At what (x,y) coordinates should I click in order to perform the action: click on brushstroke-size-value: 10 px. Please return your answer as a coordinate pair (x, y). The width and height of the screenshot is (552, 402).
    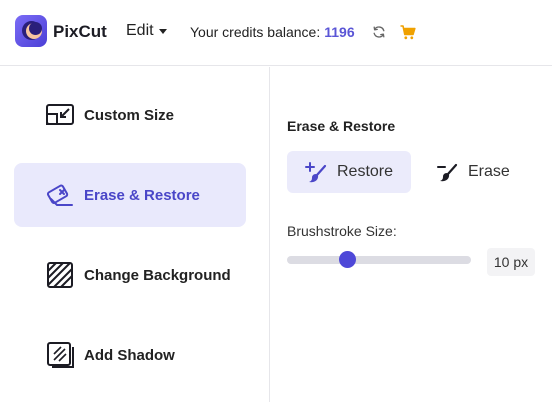
    Looking at the image, I should click on (511, 262).